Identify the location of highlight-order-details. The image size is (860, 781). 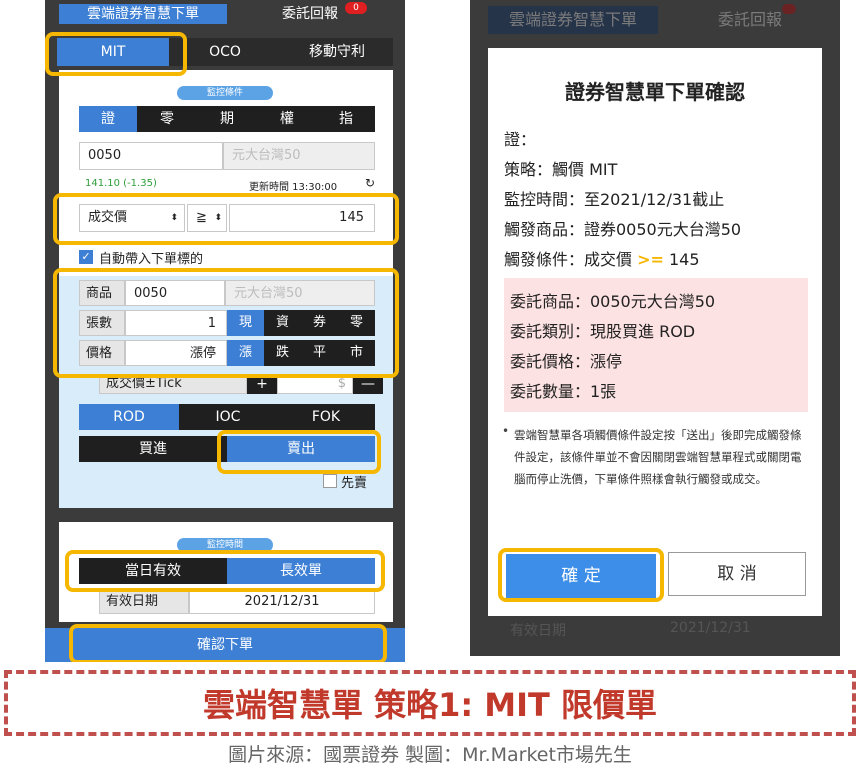
(226, 323).